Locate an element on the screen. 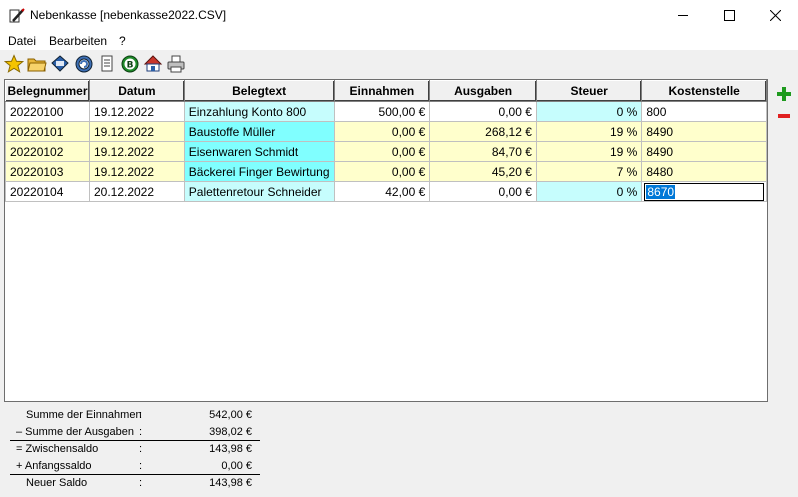  svg-text: B is located at coordinates (130, 66).